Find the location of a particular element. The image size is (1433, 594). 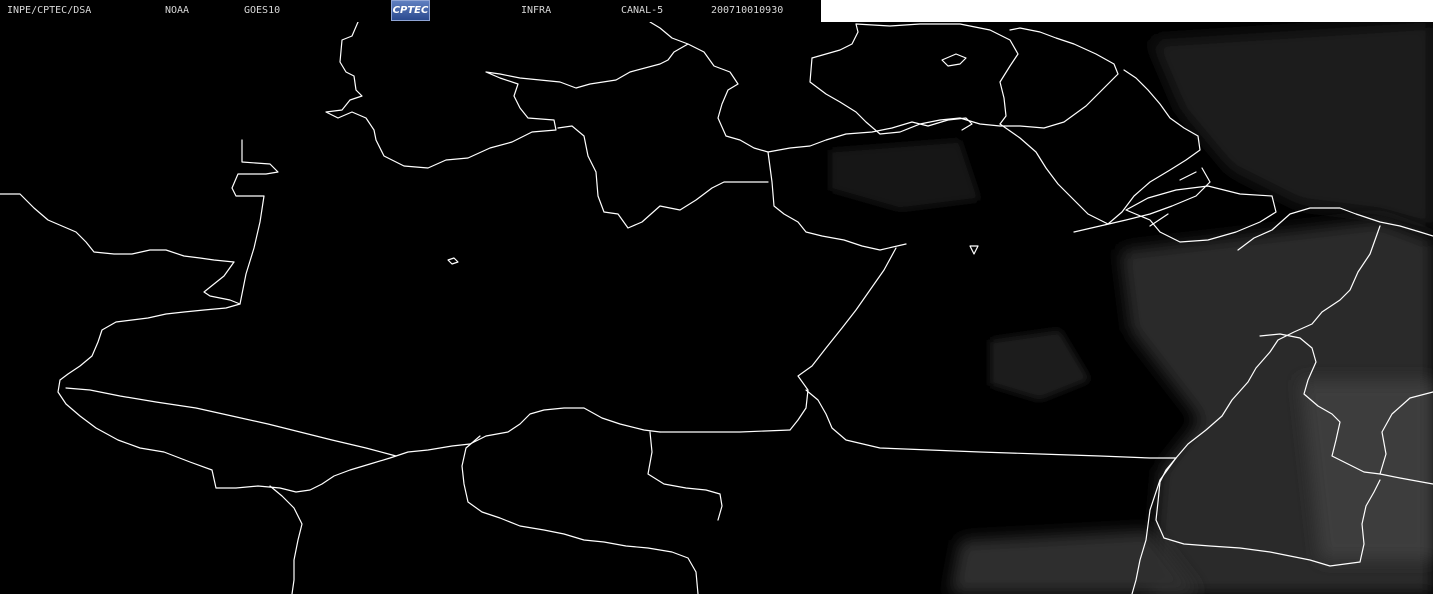

header-institution: INPE/CPTEC/DSA is located at coordinates (49, 10).